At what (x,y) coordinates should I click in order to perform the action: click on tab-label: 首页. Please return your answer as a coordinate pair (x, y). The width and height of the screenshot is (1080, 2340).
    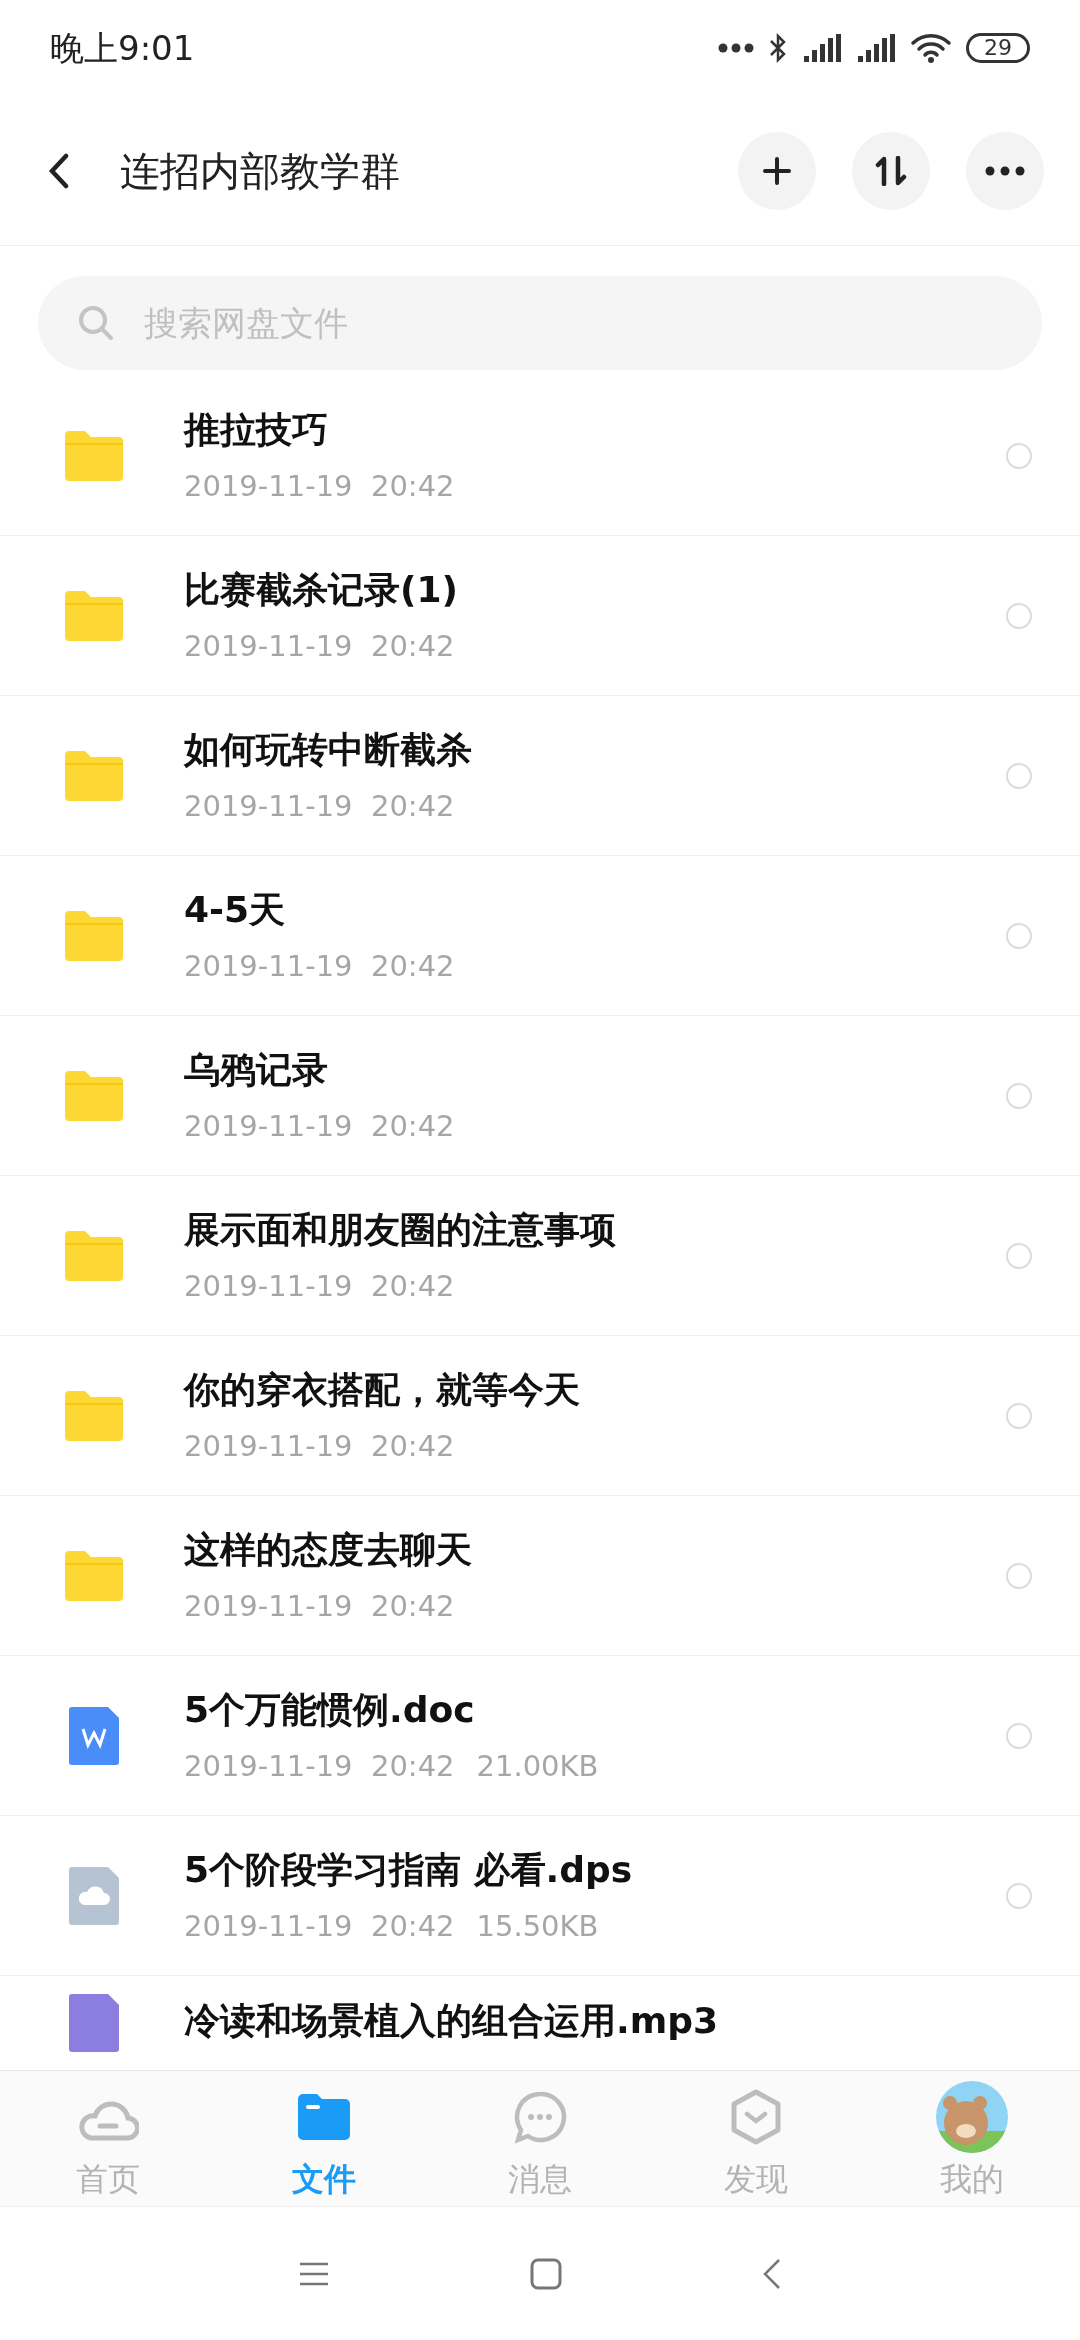
    Looking at the image, I should click on (108, 2178).